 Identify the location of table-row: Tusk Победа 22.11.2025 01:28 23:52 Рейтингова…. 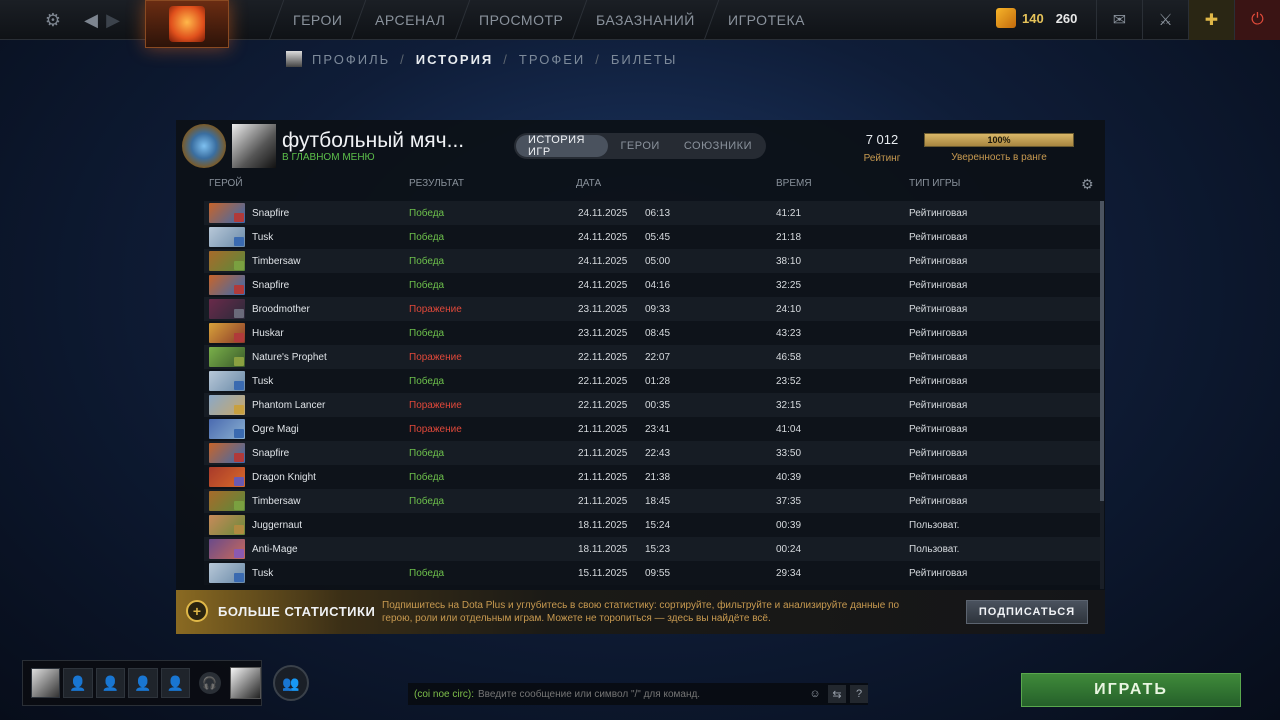
(652, 381).